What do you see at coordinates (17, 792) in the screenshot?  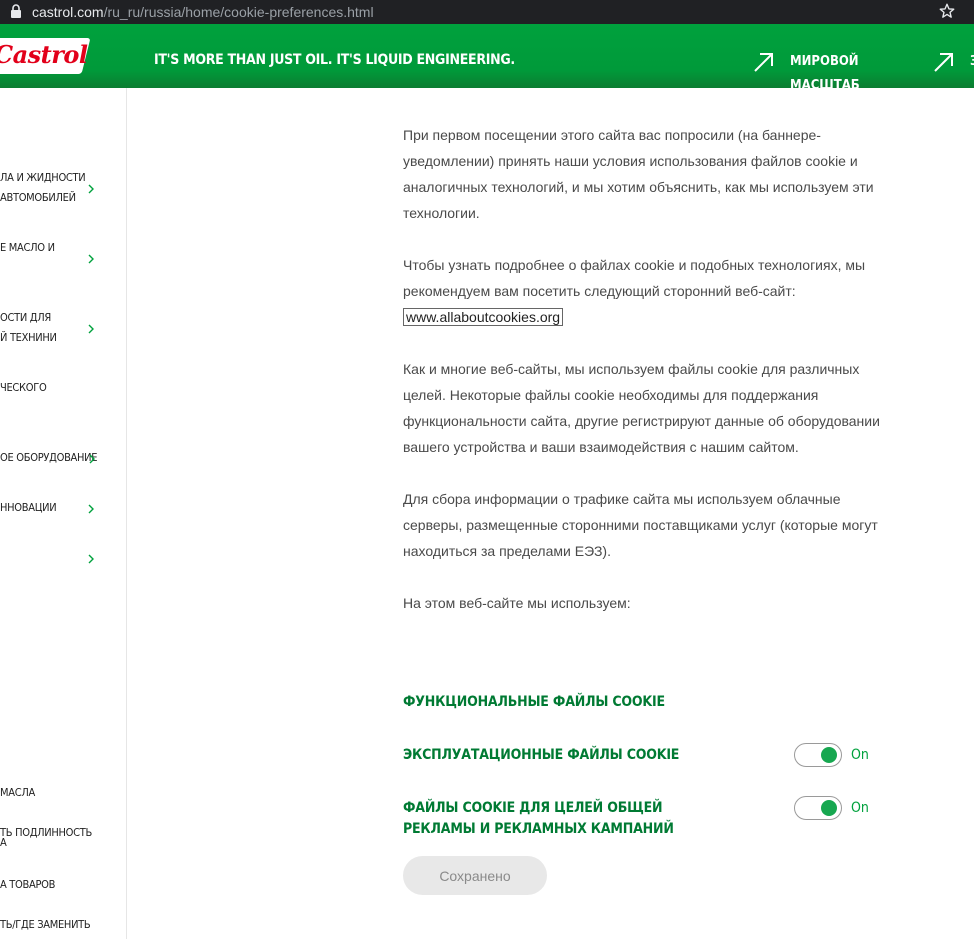 I see `sidebar-link-oil: МАСЛА` at bounding box center [17, 792].